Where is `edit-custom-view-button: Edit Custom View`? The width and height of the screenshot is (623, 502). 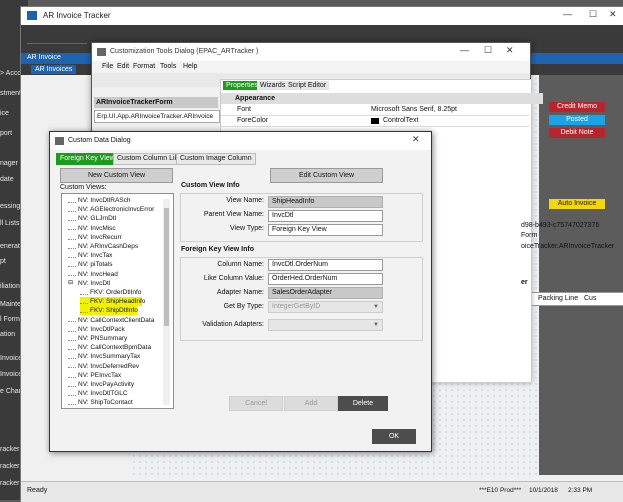
edit-custom-view-button: Edit Custom View is located at coordinates (326, 175).